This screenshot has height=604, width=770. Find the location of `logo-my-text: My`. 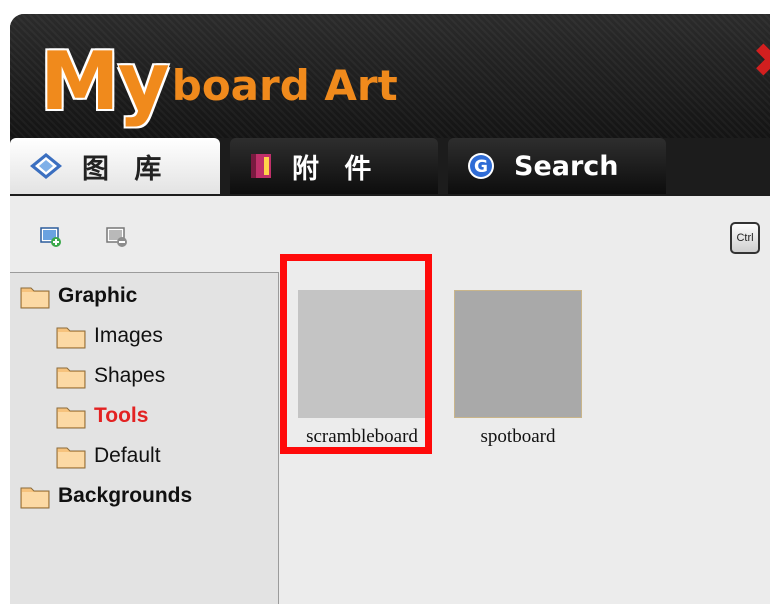

logo-my-text: My is located at coordinates (105, 81).